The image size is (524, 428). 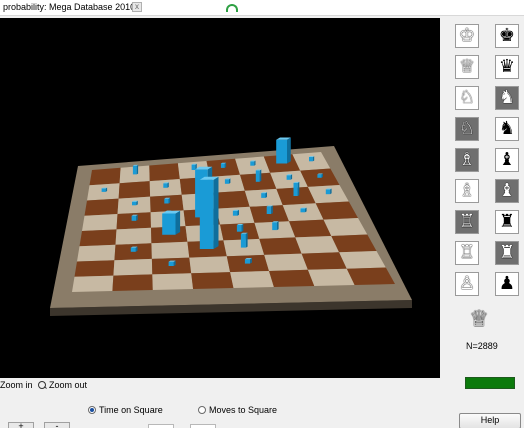 I want to click on magnifier-icon, so click(x=42, y=385).